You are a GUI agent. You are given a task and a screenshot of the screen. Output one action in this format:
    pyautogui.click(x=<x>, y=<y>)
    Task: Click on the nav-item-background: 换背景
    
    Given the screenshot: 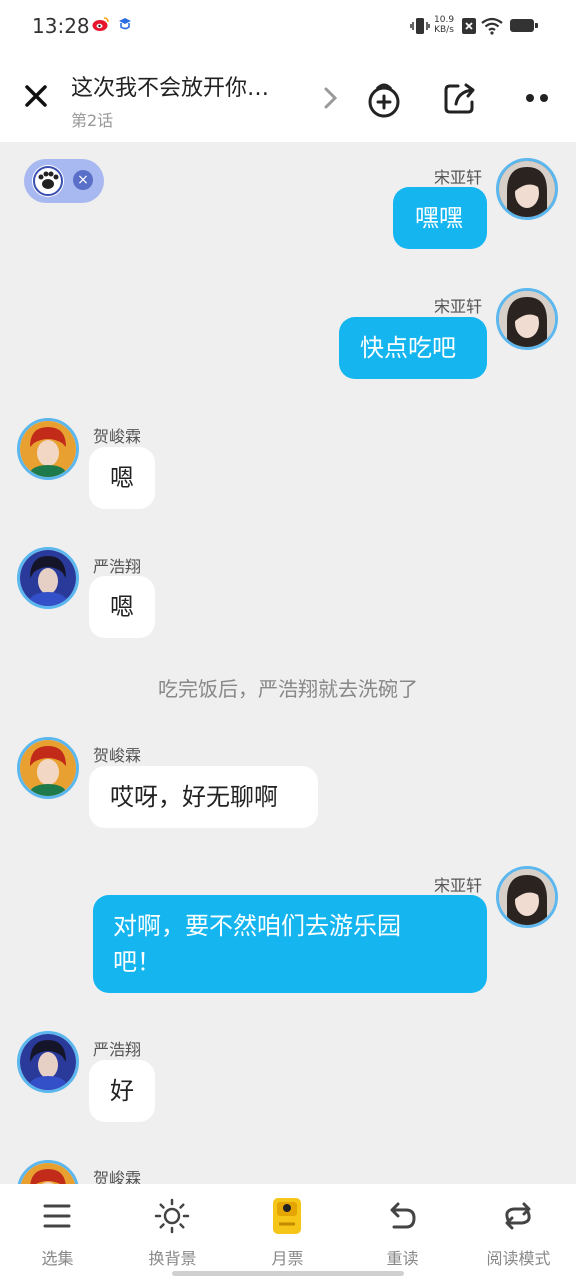 What is the action you would take?
    pyautogui.click(x=172, y=1232)
    